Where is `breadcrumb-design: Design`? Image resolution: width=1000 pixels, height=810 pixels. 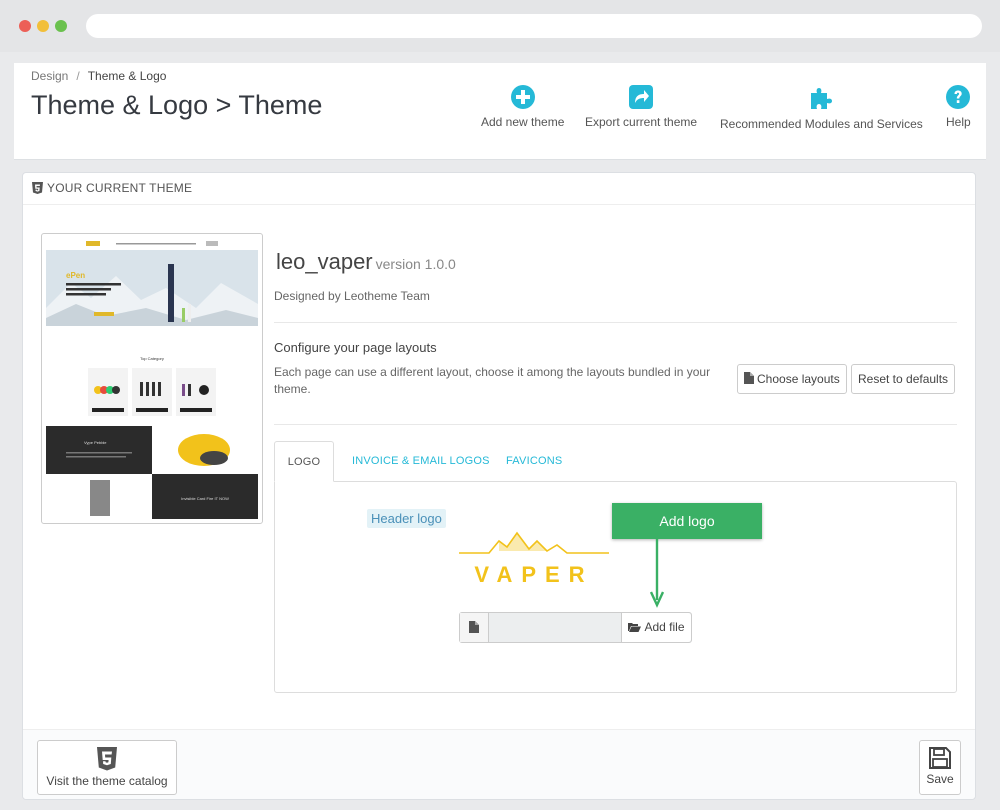 breadcrumb-design: Design is located at coordinates (49, 76).